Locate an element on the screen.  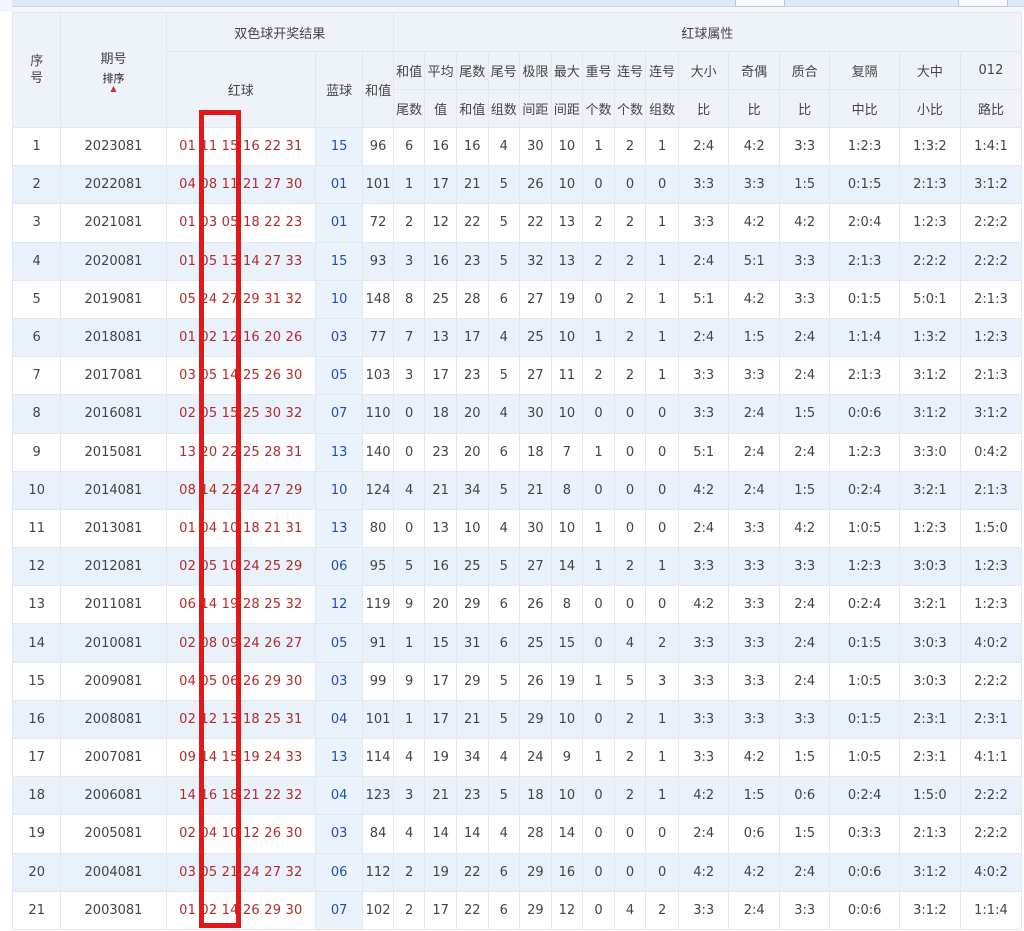
toolbar-button-left is located at coordinates (760, 3).